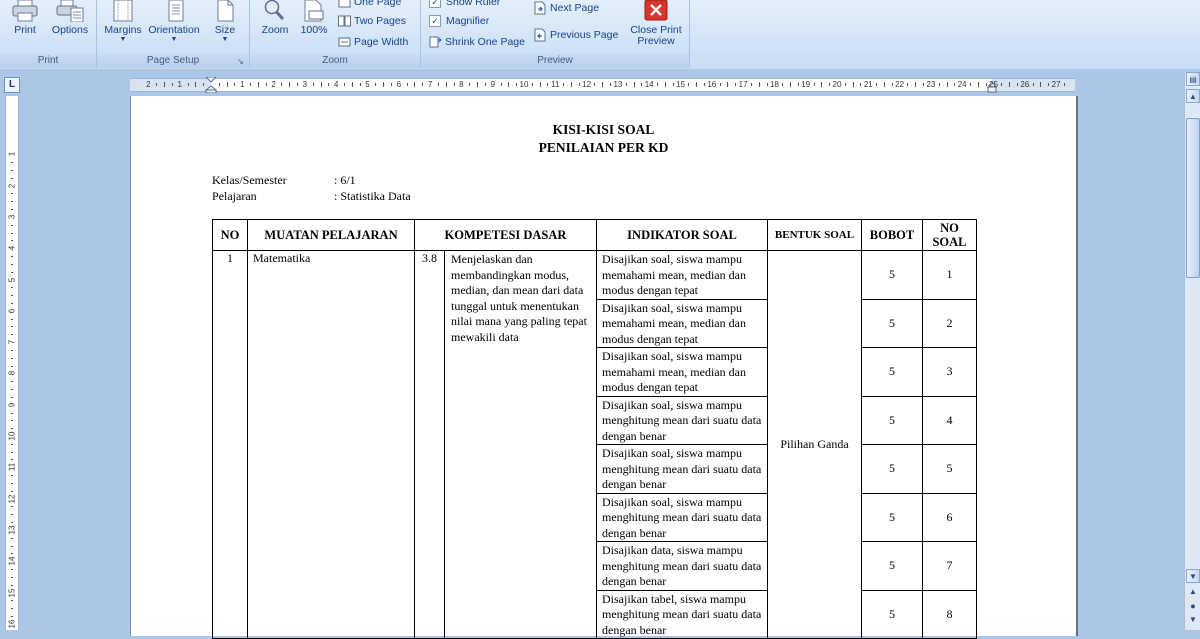 The image size is (1200, 639). What do you see at coordinates (225, 26) in the screenshot?
I see `size-button: Size ▼` at bounding box center [225, 26].